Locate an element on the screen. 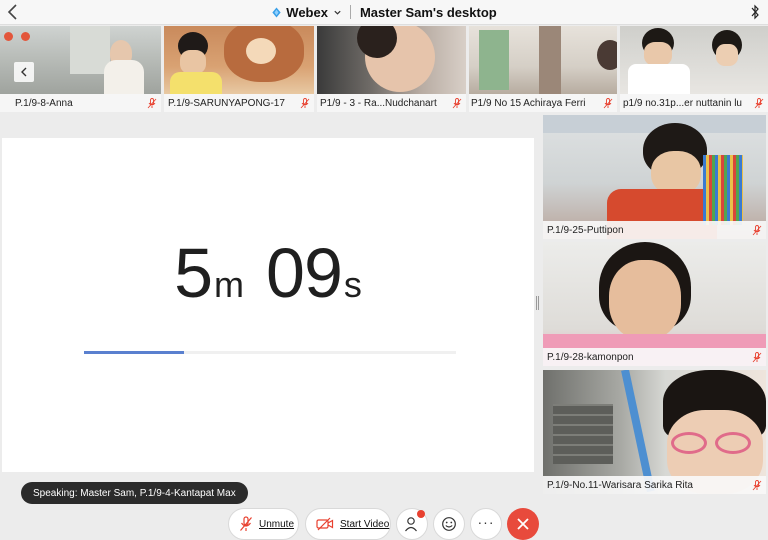 This screenshot has height=540, width=768. participant-name: P.1/9-25-Puttipon is located at coordinates (585, 230).